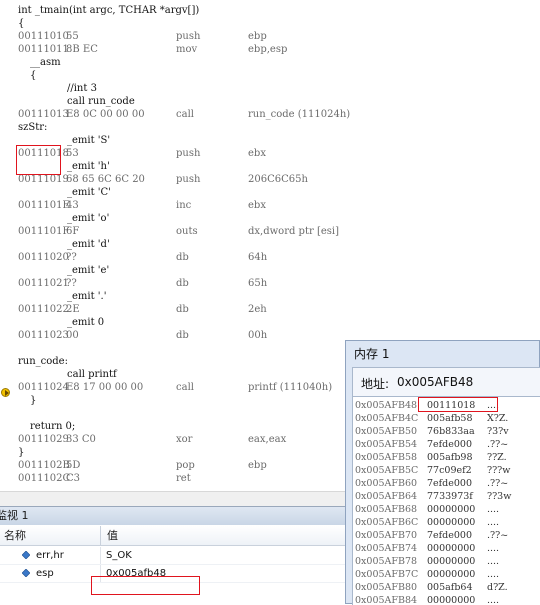  Describe the element at coordinates (270, 257) in the screenshot. I see `disasm-instruction-line: 00111020?? db 64h` at that location.